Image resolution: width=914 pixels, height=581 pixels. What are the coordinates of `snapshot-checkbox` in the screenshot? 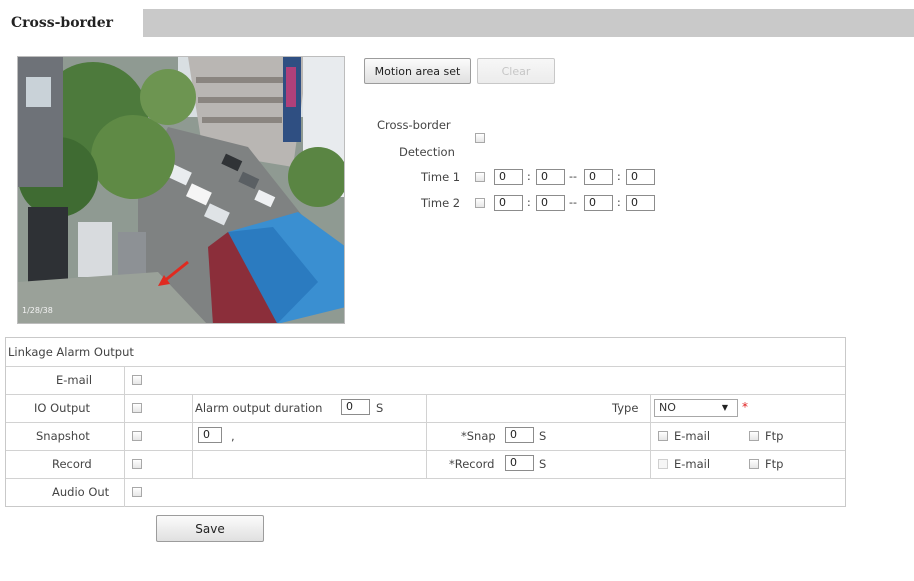 It's located at (137, 436).